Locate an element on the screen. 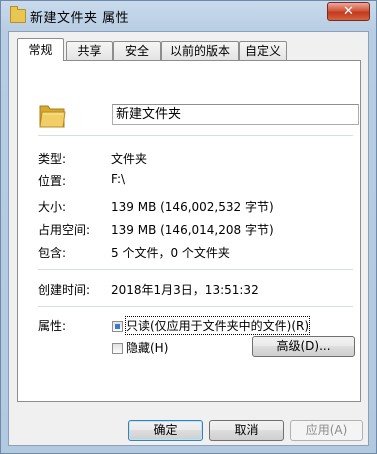  size-on-disk-value: 139 MB (146,014,208 字节) is located at coordinates (192, 230).